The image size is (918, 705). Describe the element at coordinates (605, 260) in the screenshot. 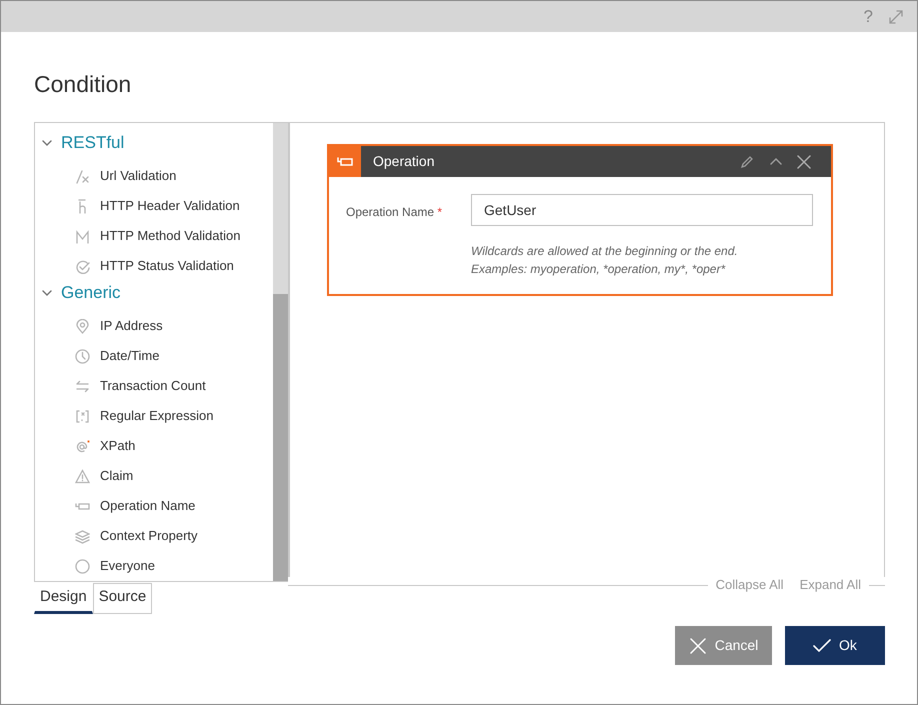

I see `hint-text: Wildcards are allowed at the beginning or the end. Examples: myoperation, *operation, my*, *oper*` at that location.